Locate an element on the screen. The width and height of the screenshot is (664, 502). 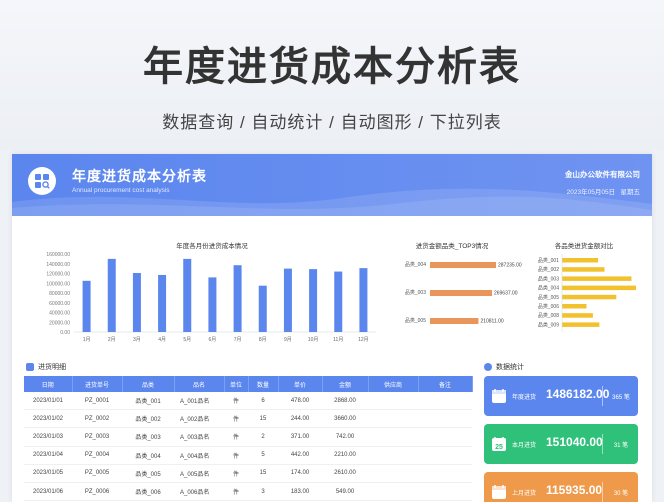
table-cell: A_002品名 is located at coordinates (199, 419).